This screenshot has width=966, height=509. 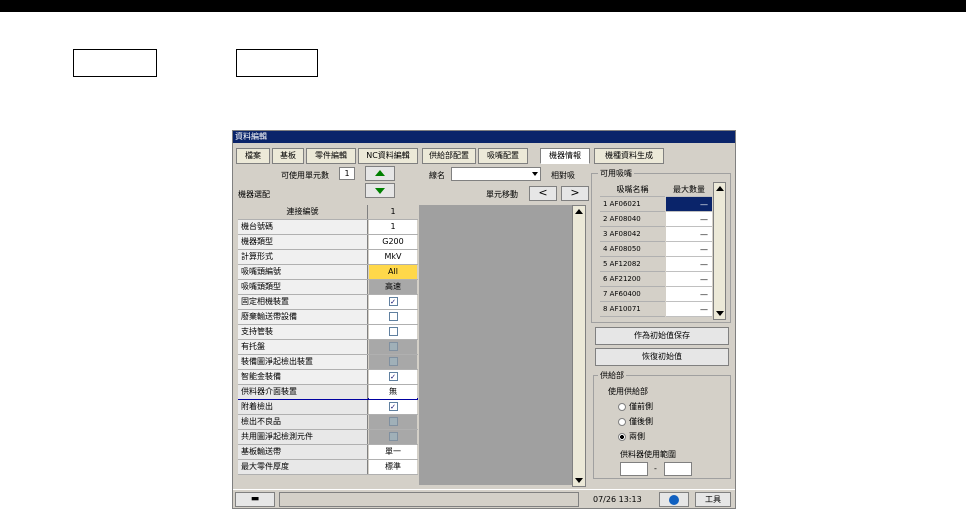 What do you see at coordinates (393, 227) in the screenshot?
I see `row-value: 1` at bounding box center [393, 227].